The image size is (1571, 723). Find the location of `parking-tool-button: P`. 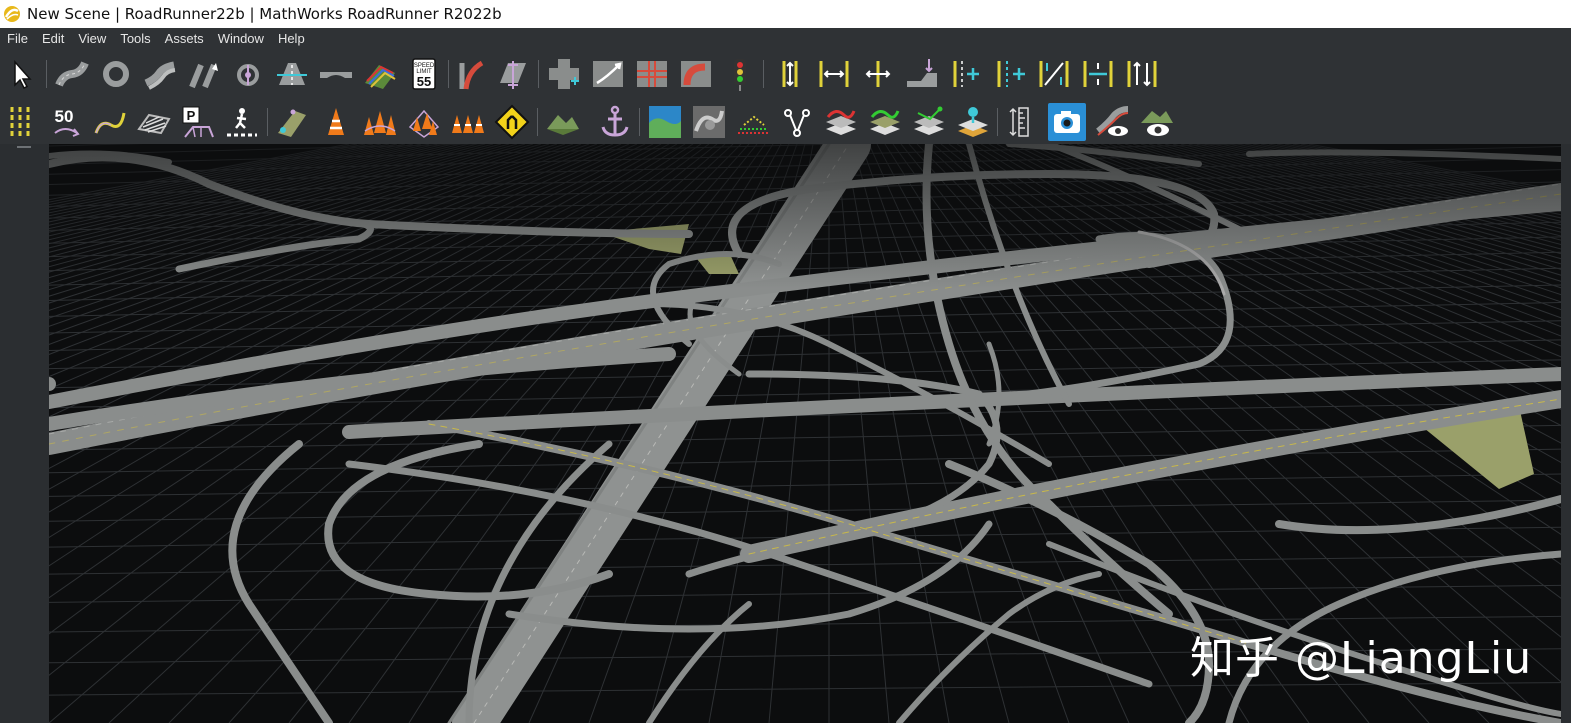

parking-tool-button: P is located at coordinates (198, 122).